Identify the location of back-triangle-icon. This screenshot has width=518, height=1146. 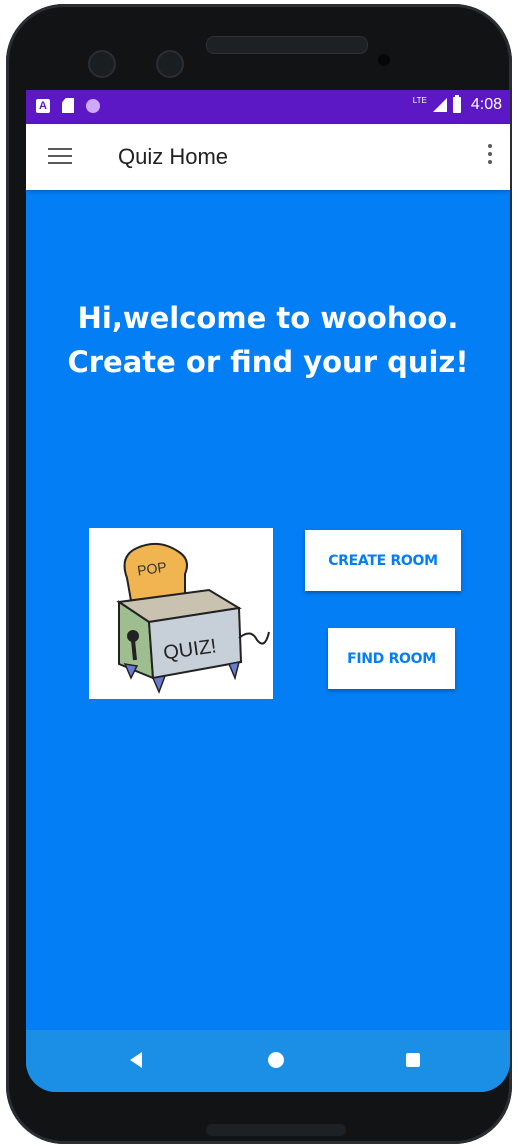
(136, 1060).